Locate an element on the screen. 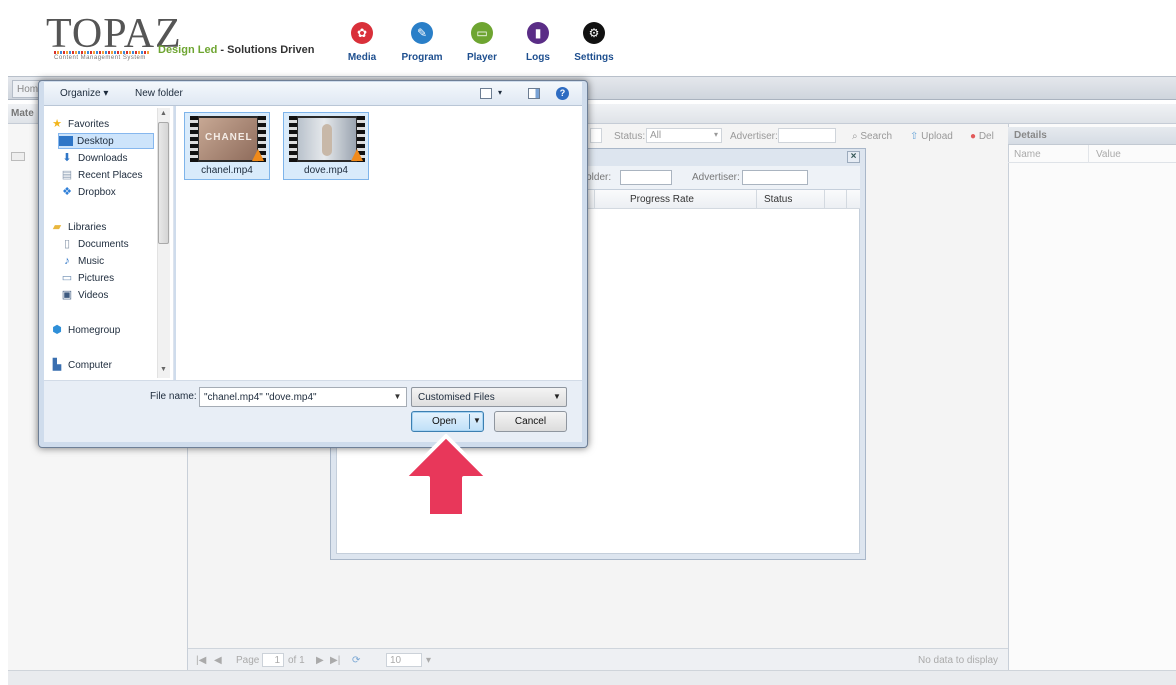 The width and height of the screenshot is (1176, 685). file-name-input: "chanel.mp4" "dove.mp4" is located at coordinates (303, 397).